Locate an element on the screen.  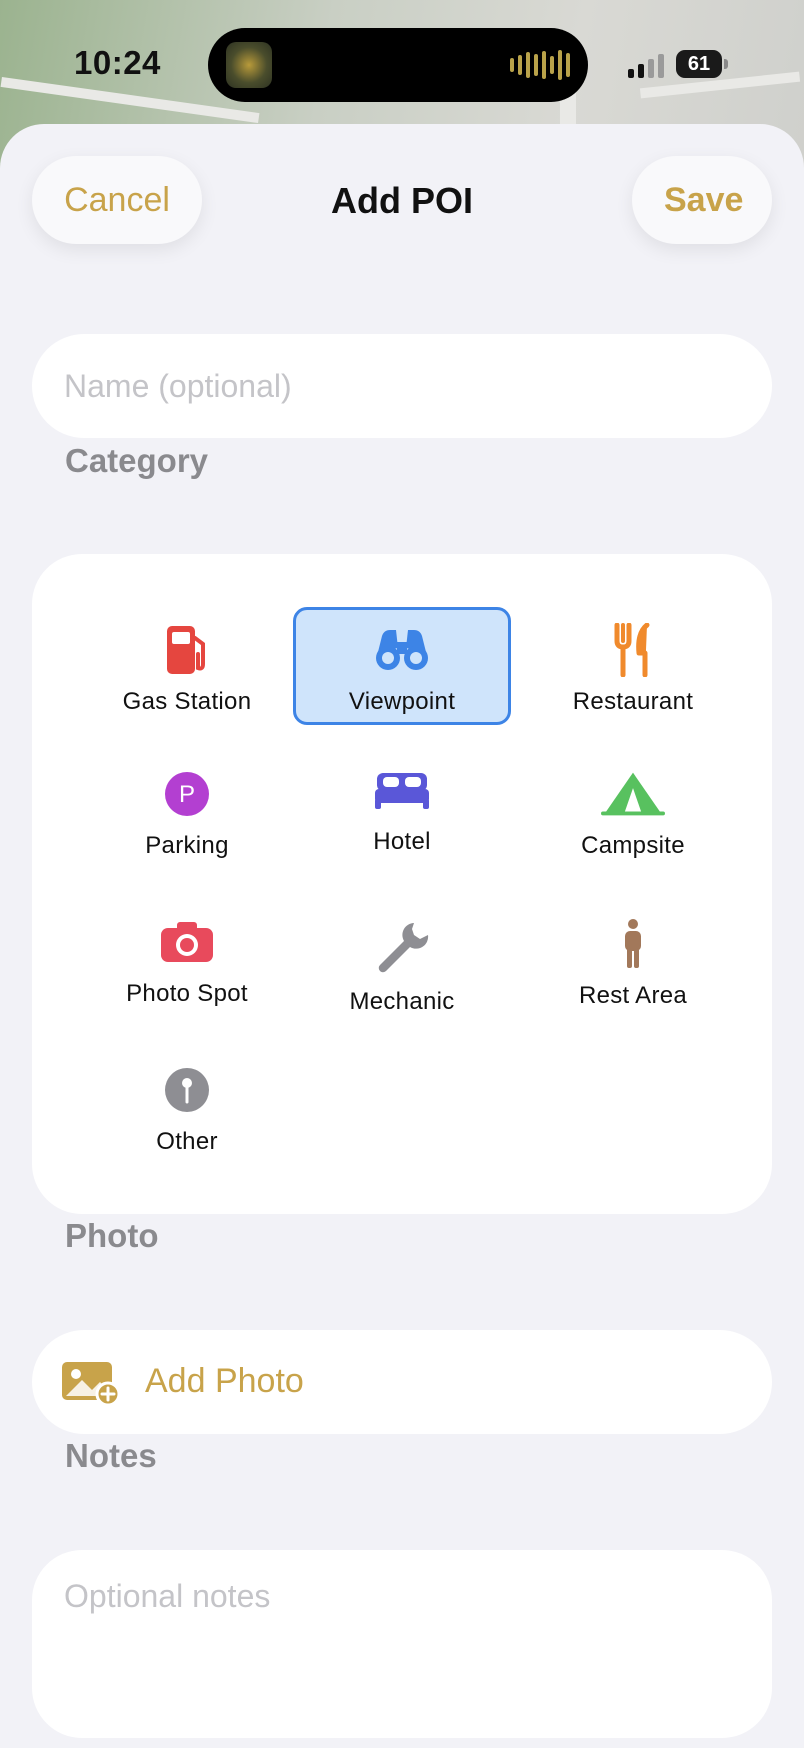
battery-icon: 61 is located at coordinates (699, 64).